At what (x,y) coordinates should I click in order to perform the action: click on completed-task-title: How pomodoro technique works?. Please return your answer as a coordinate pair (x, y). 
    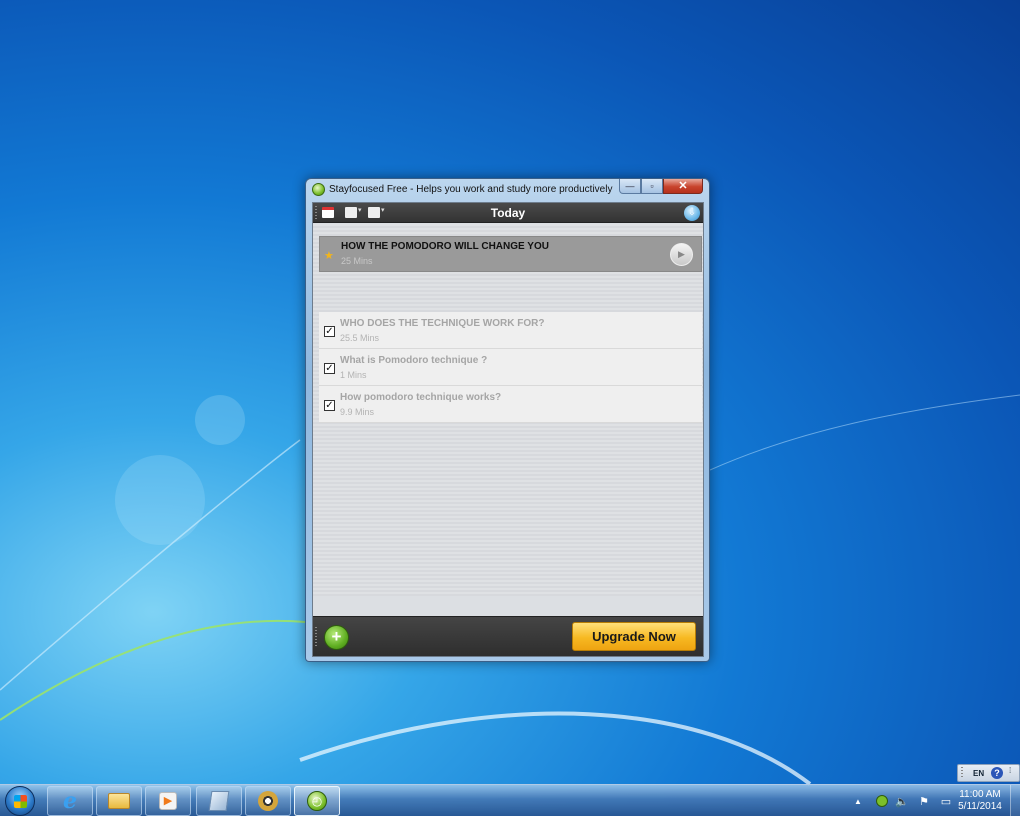
    Looking at the image, I should click on (421, 397).